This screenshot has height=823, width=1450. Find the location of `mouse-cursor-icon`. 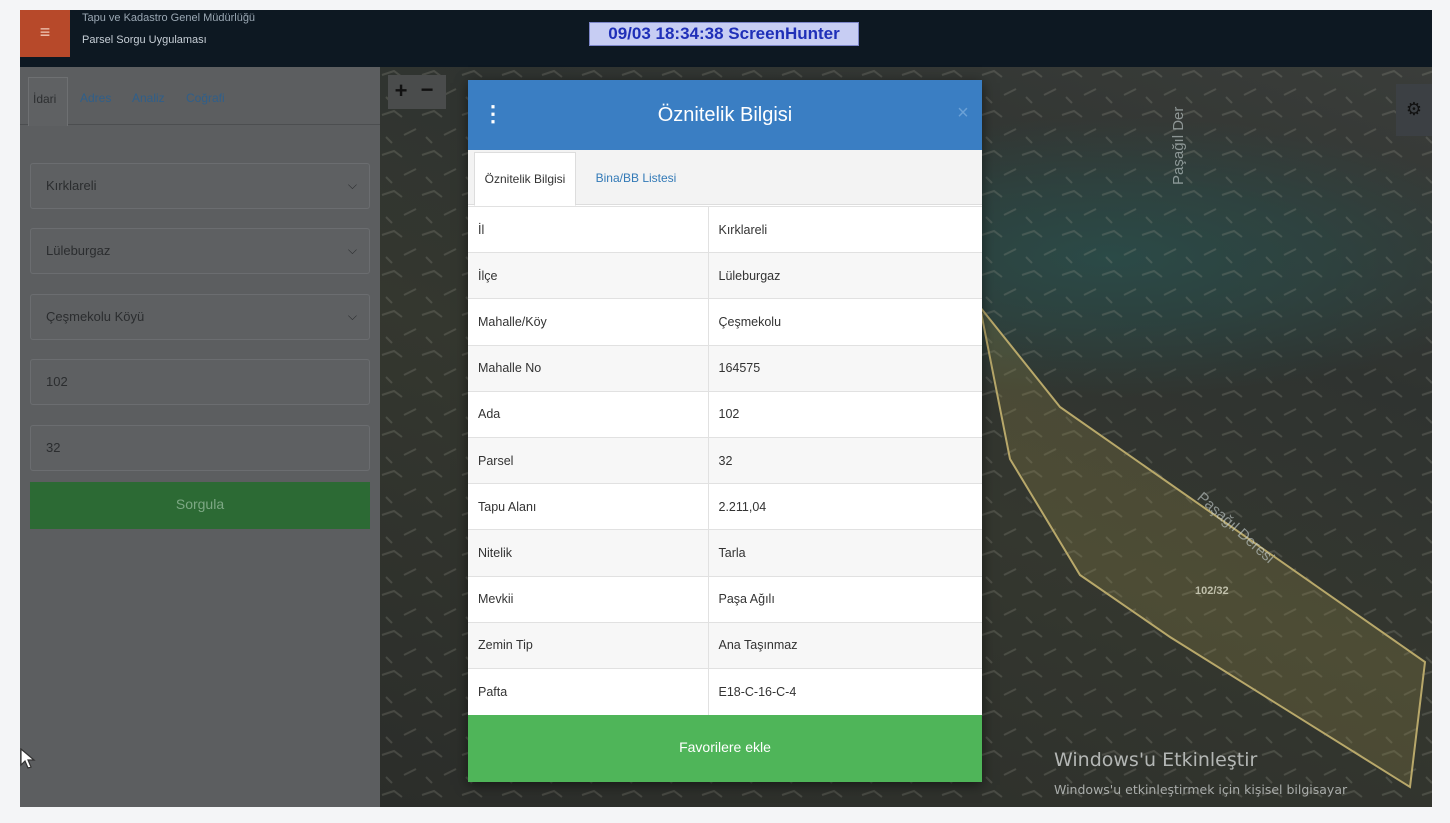

mouse-cursor-icon is located at coordinates (28, 758).